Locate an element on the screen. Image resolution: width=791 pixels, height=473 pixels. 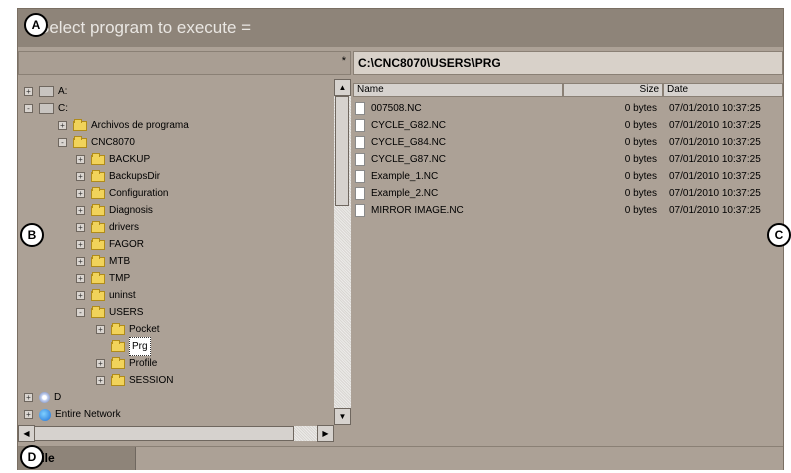
file-row: CYCLE_G82.NC 0 bytes 07/01/2010 10:37:25 is located at coordinates (568, 125).